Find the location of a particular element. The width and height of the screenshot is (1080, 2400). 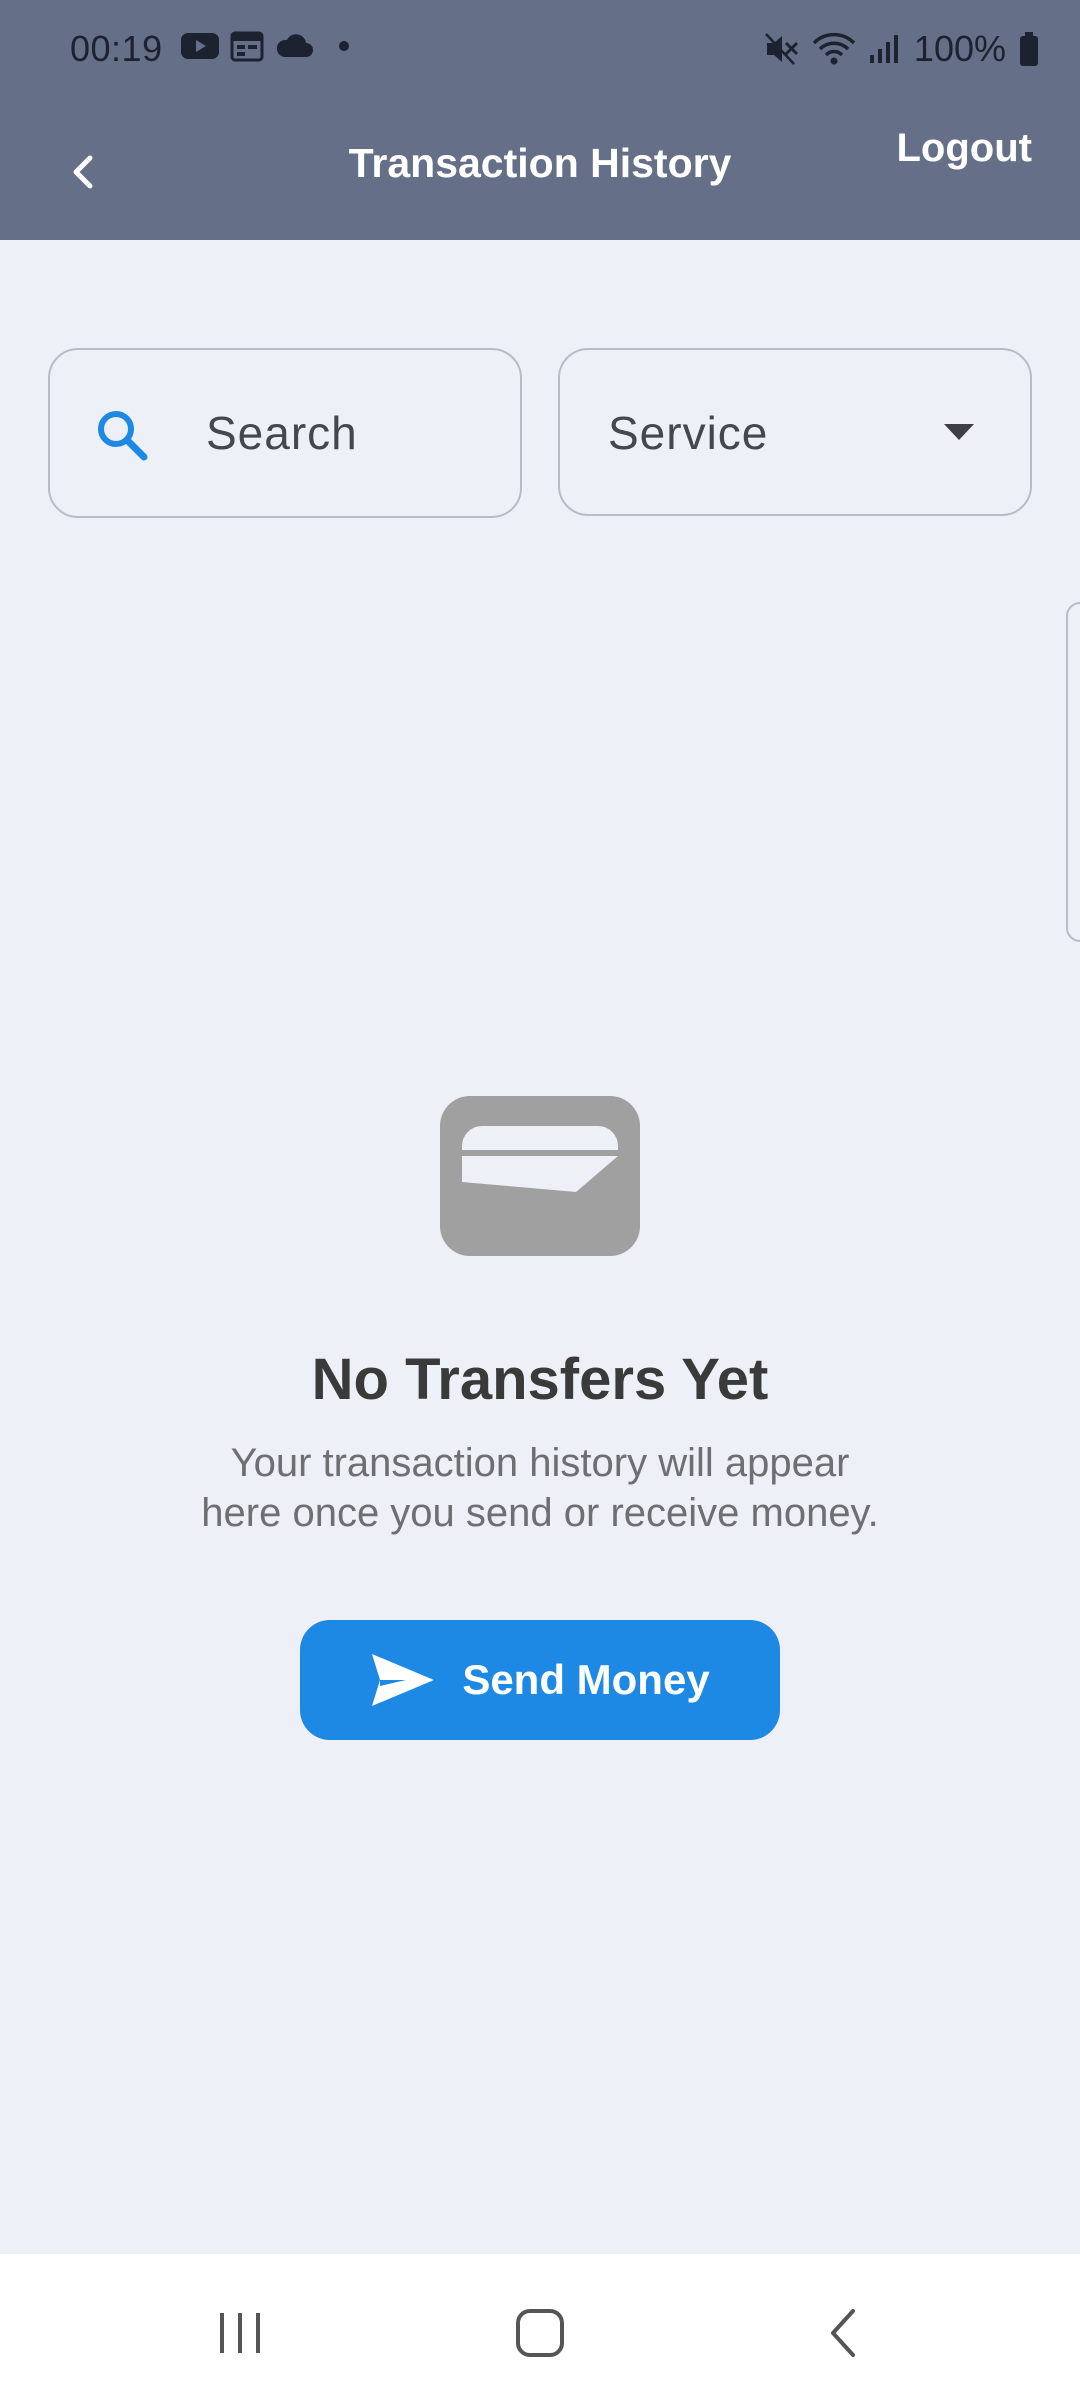

empty-state-message-line1: Your transaction history will appear is located at coordinates (540, 1463).